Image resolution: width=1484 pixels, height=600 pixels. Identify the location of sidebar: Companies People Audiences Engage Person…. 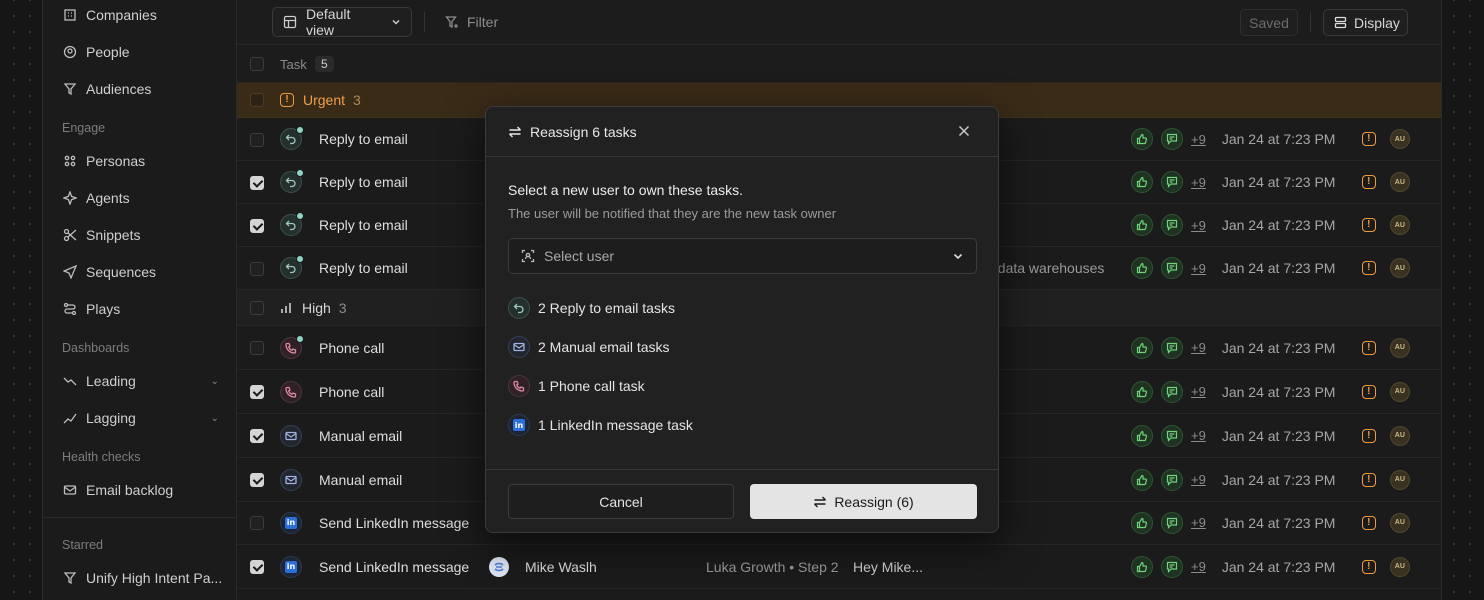
(140, 300).